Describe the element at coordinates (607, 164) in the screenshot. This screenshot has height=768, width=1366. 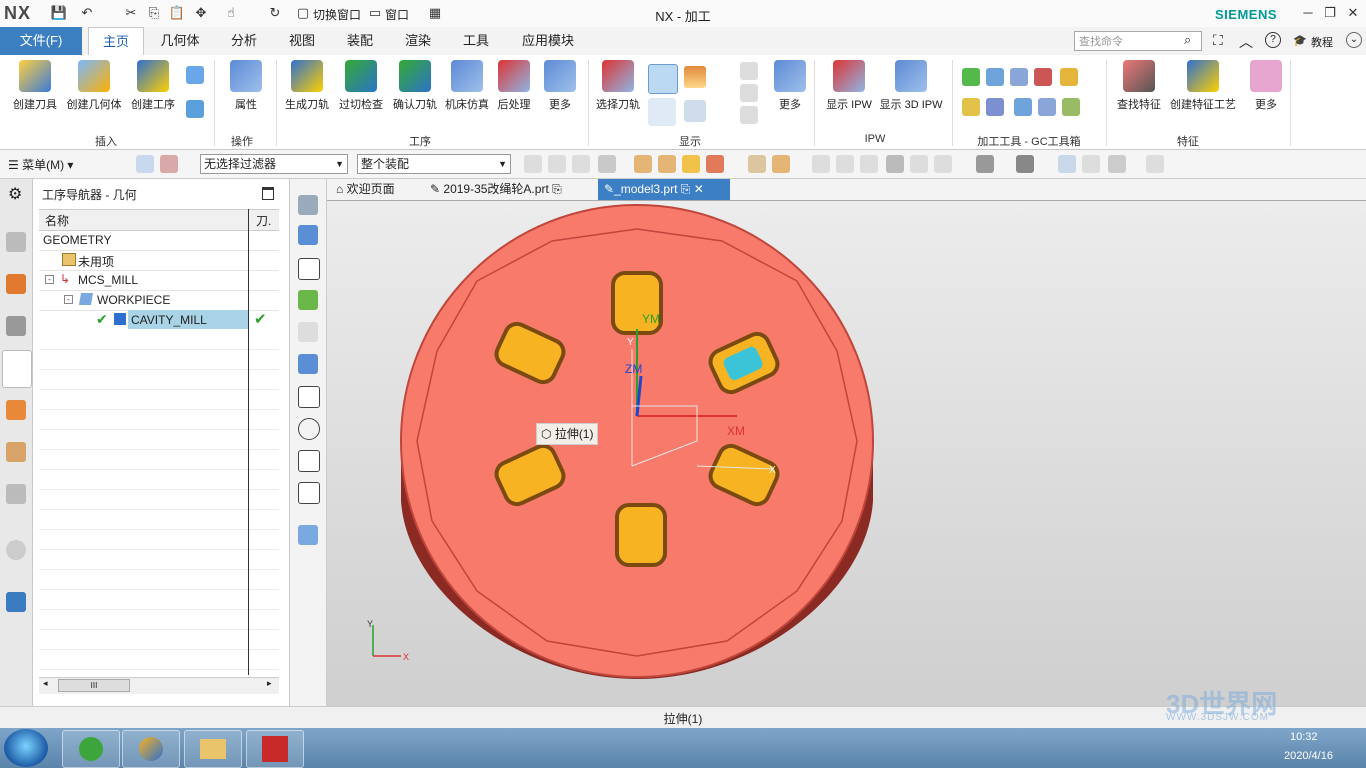
I see `select-tool-4-icon` at that location.